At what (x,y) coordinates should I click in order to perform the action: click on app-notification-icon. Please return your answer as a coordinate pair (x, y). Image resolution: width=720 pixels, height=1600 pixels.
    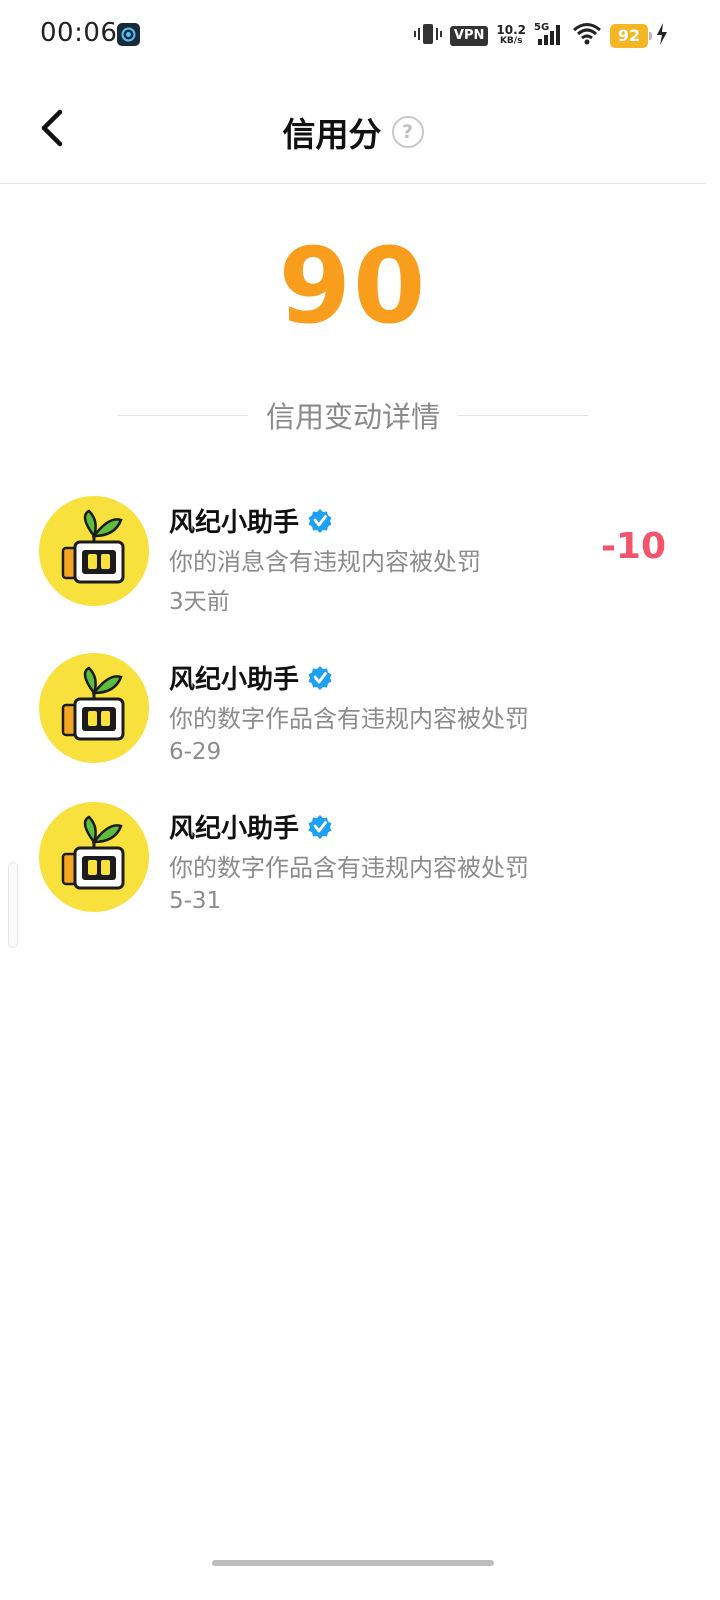
    Looking at the image, I should click on (128, 34).